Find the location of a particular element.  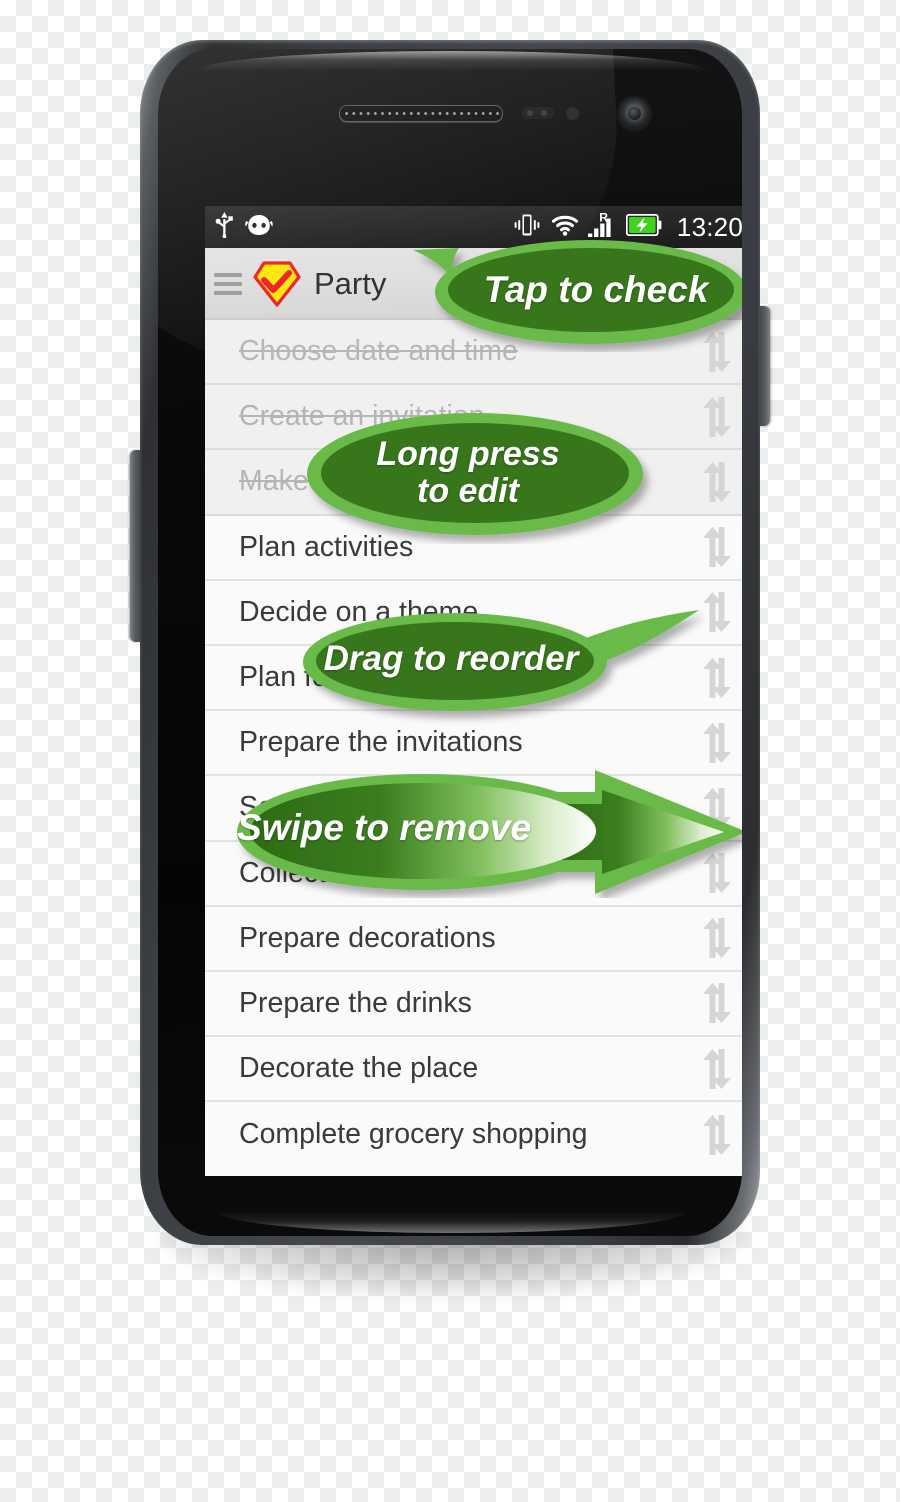

task-row: Make a list of guests is located at coordinates (473, 483).